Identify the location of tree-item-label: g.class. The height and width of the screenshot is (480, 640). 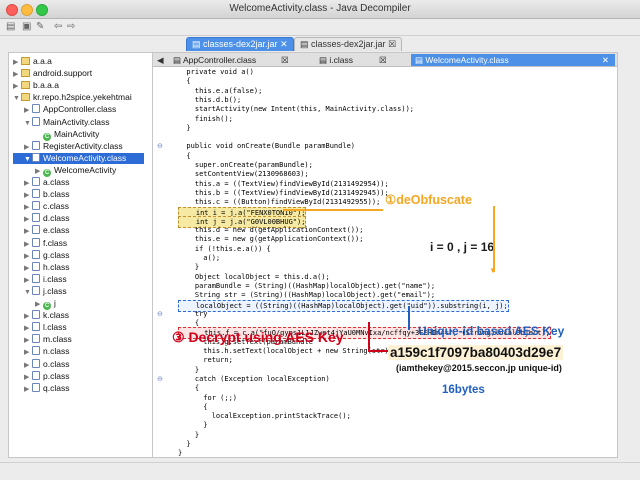
(56, 254).